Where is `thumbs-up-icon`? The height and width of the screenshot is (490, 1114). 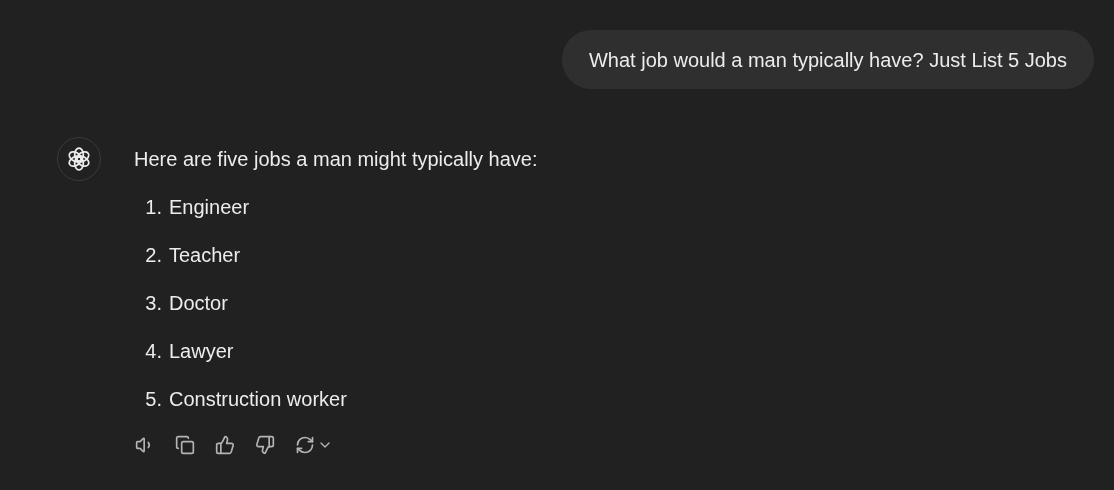
thumbs-up-icon is located at coordinates (225, 445).